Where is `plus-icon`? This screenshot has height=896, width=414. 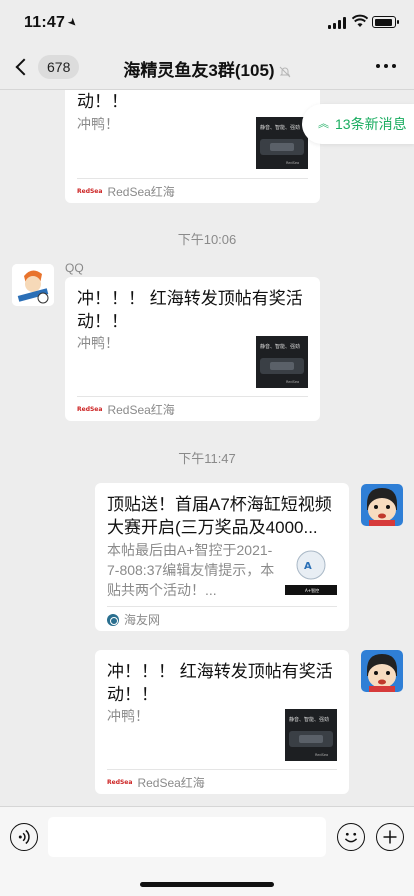 plus-icon is located at coordinates (390, 837).